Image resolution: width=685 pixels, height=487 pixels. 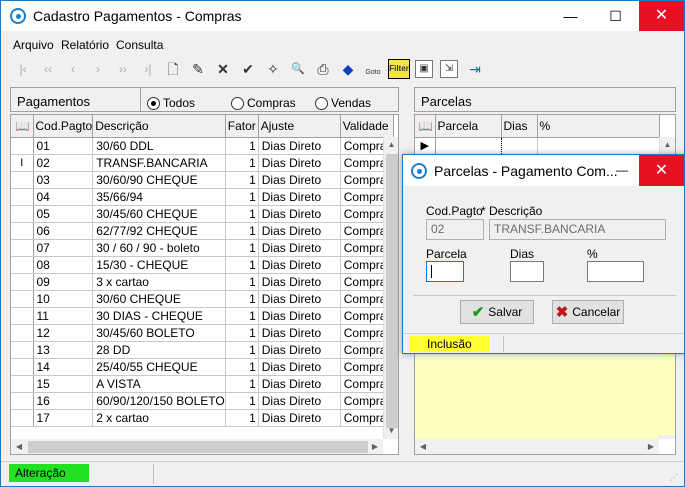 What do you see at coordinates (661, 16) in the screenshot?
I see `close-button: ✕` at bounding box center [661, 16].